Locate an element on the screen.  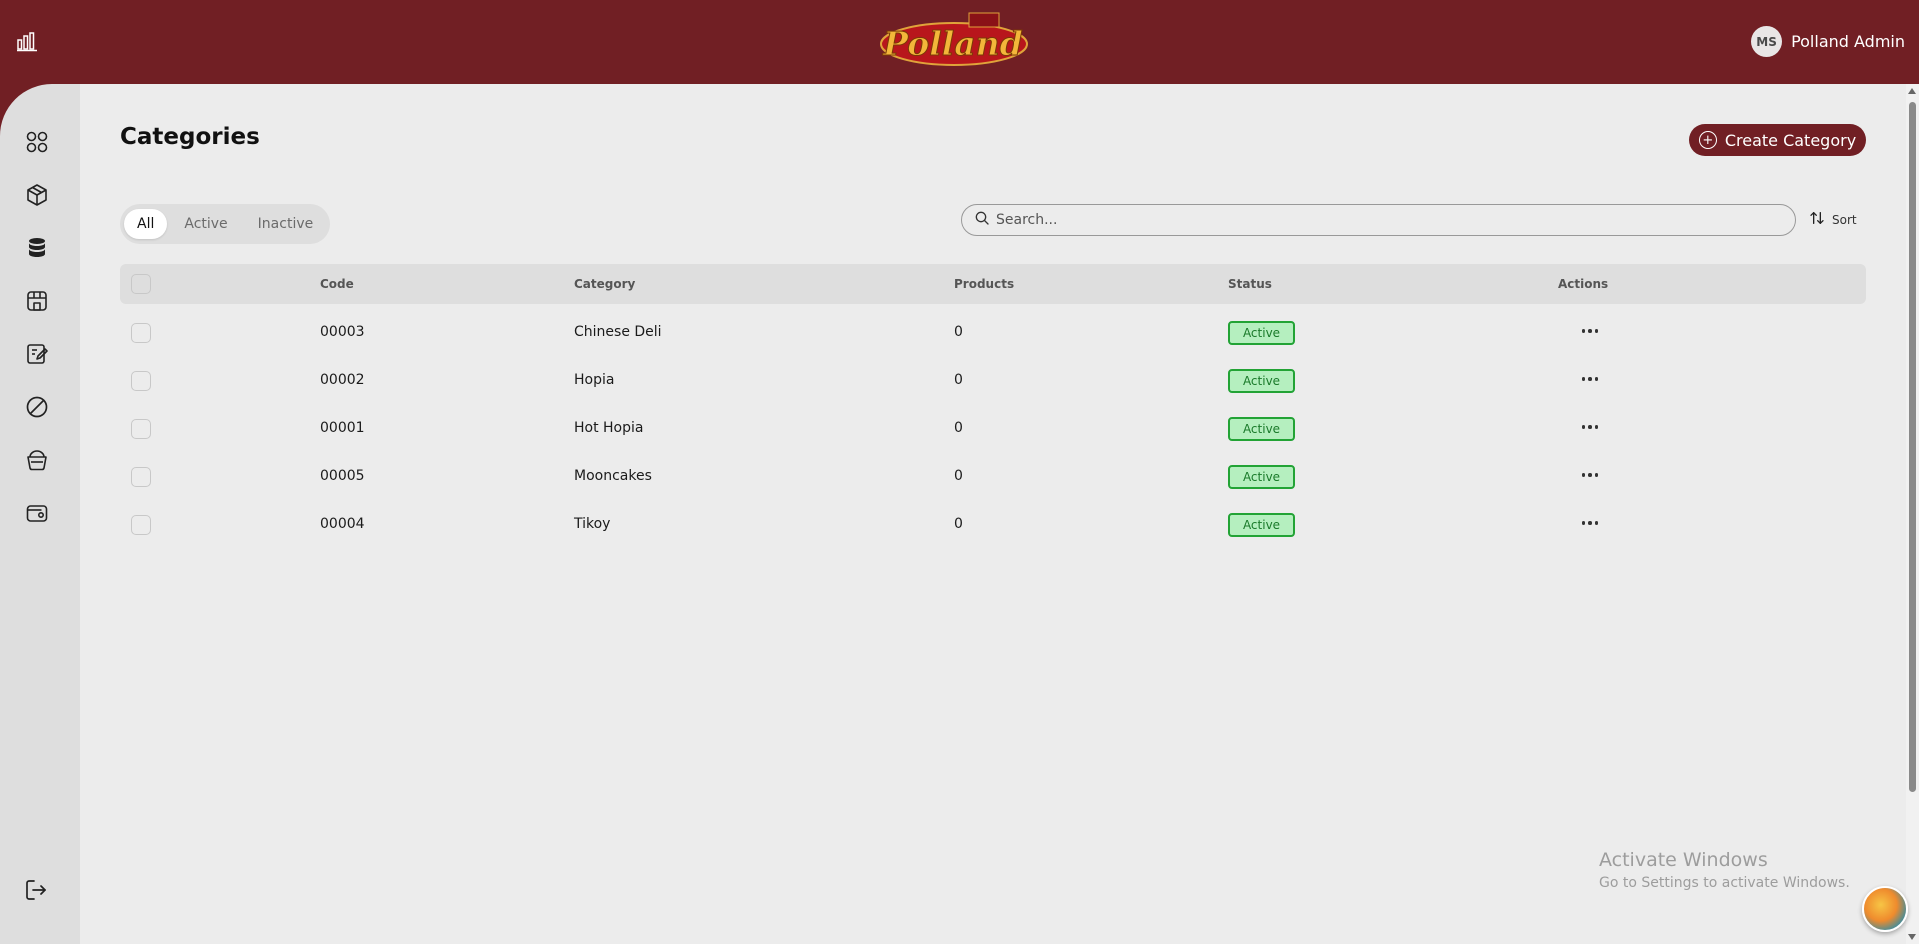
cell-category: Tikoy is located at coordinates (592, 524).